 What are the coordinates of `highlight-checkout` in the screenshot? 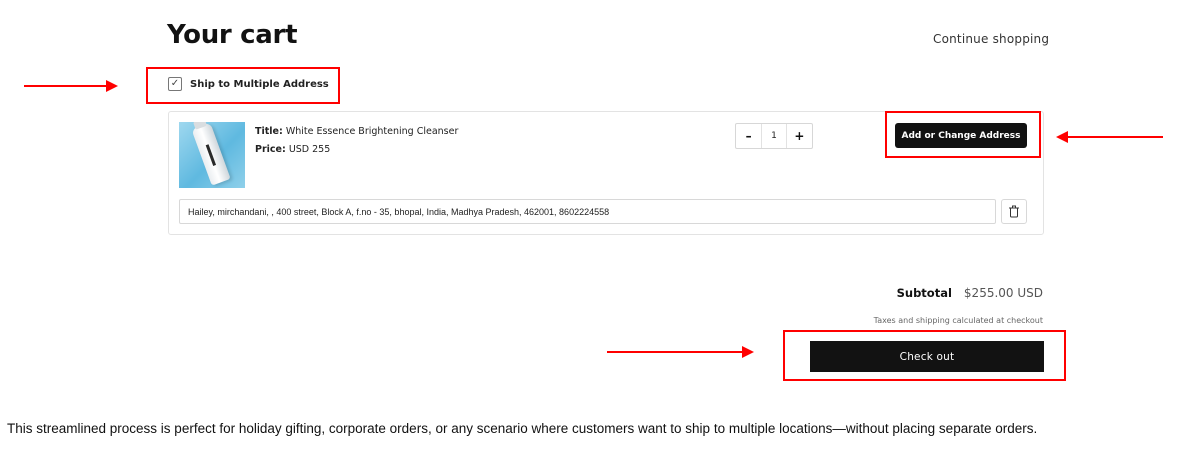 It's located at (924, 355).